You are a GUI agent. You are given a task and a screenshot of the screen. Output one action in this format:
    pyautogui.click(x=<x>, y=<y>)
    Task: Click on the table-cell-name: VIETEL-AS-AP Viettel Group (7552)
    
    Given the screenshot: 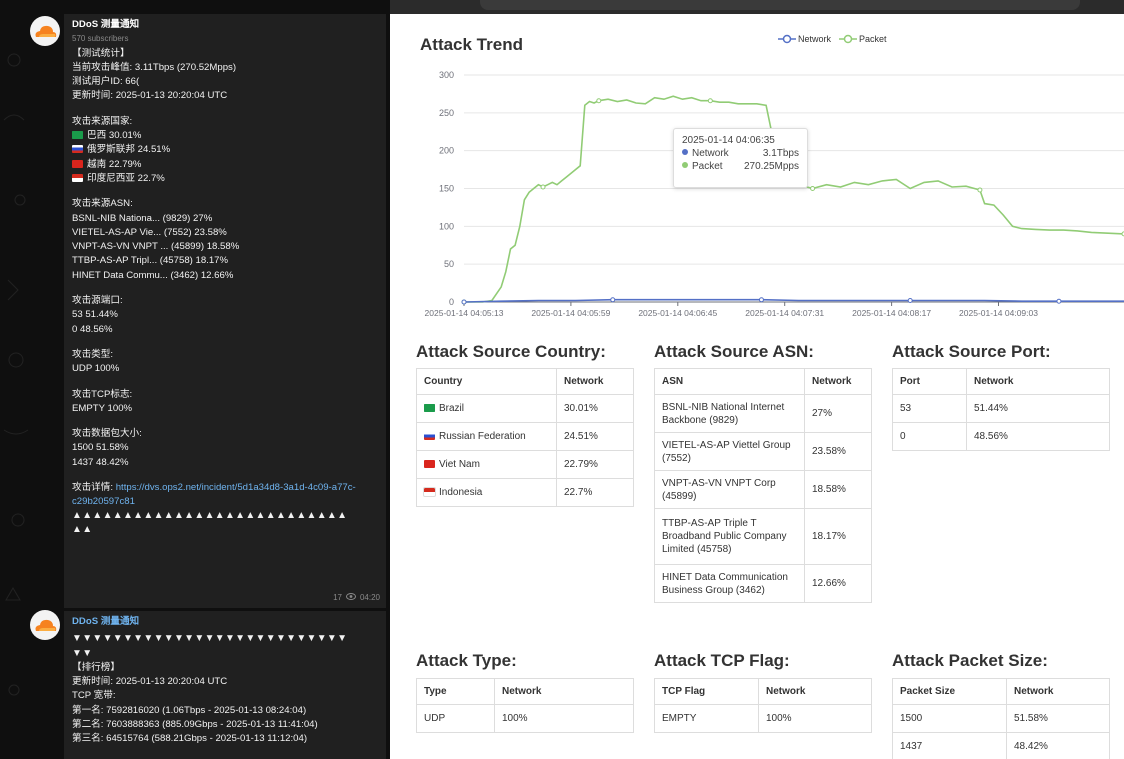 What is the action you would take?
    pyautogui.click(x=729, y=451)
    